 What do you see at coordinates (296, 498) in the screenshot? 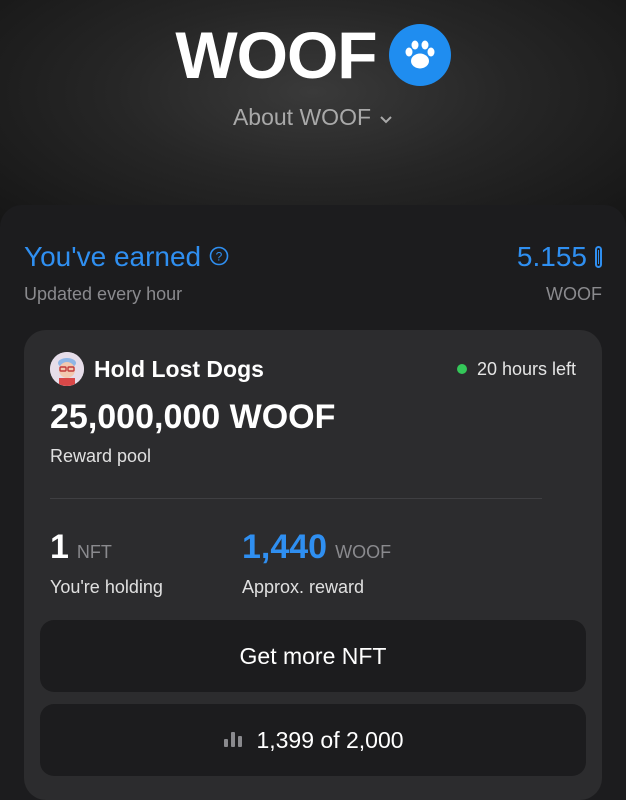
I see `divider` at bounding box center [296, 498].